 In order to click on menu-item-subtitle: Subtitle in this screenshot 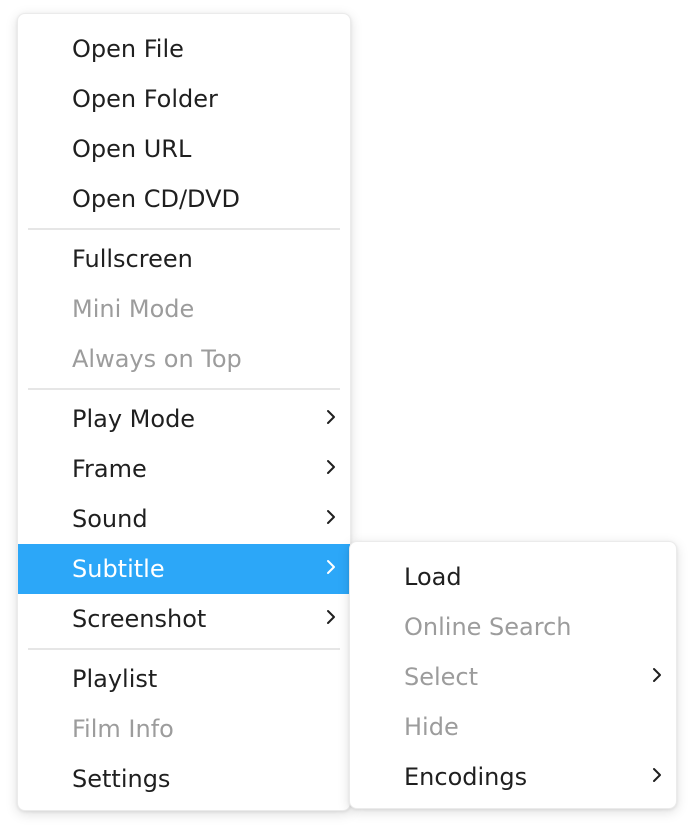, I will do `click(184, 569)`.